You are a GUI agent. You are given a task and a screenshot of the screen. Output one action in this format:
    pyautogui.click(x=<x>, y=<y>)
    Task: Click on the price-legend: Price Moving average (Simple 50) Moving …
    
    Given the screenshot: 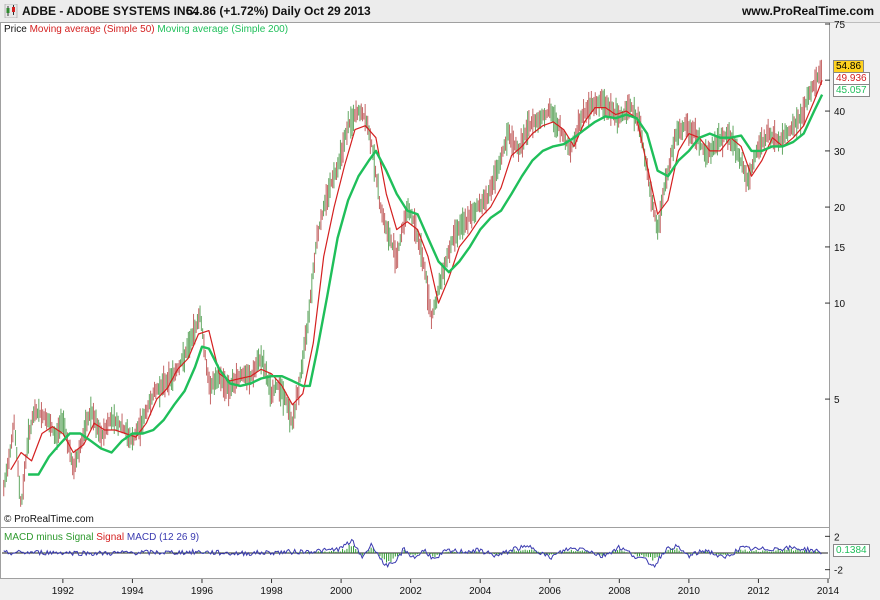 What is the action you would take?
    pyautogui.click(x=146, y=29)
    